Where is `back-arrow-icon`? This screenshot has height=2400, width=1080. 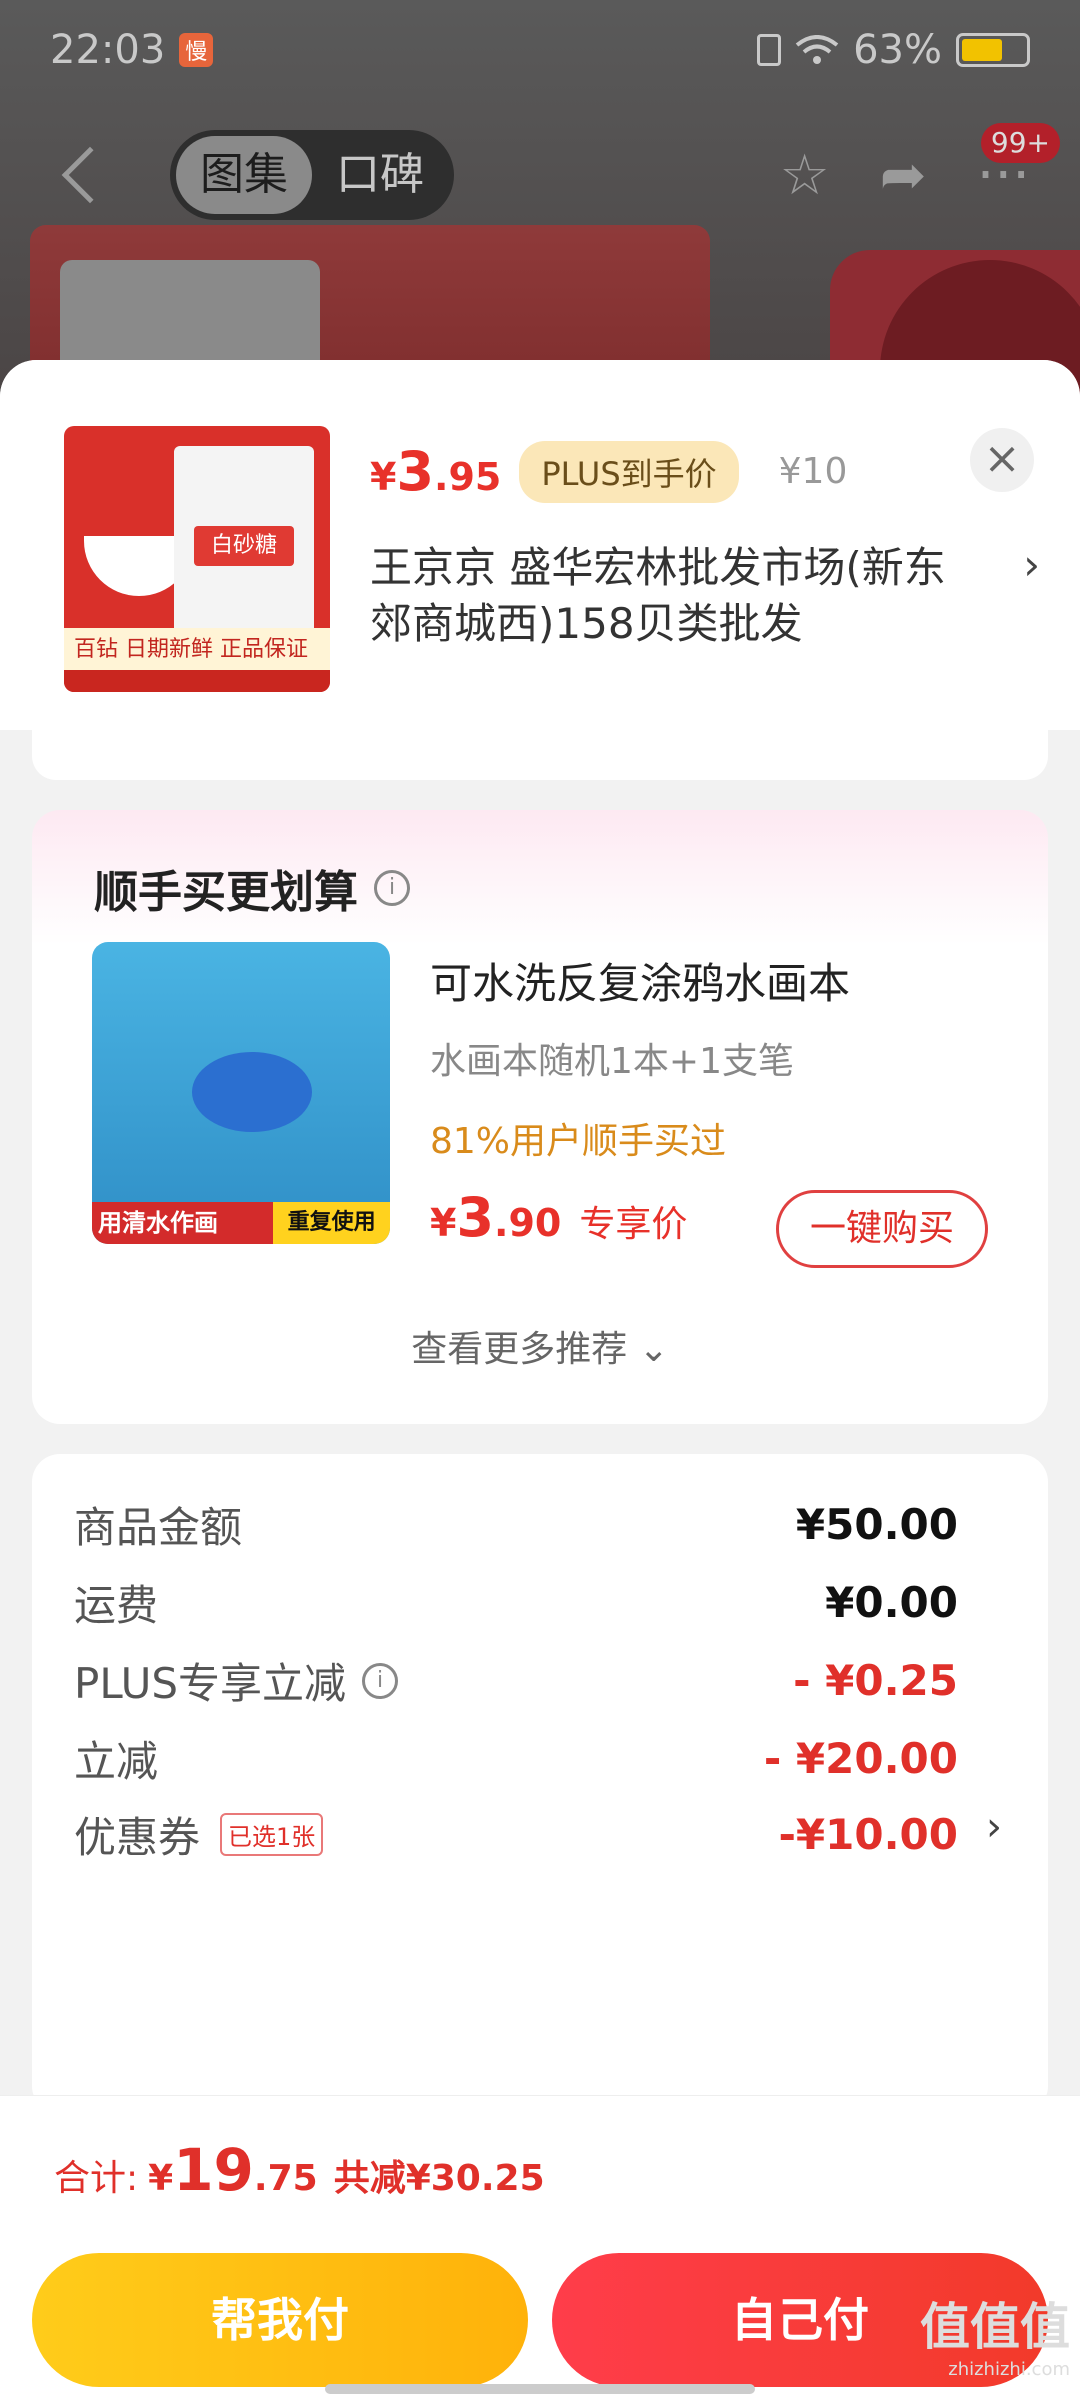
back-arrow-icon is located at coordinates (90, 175).